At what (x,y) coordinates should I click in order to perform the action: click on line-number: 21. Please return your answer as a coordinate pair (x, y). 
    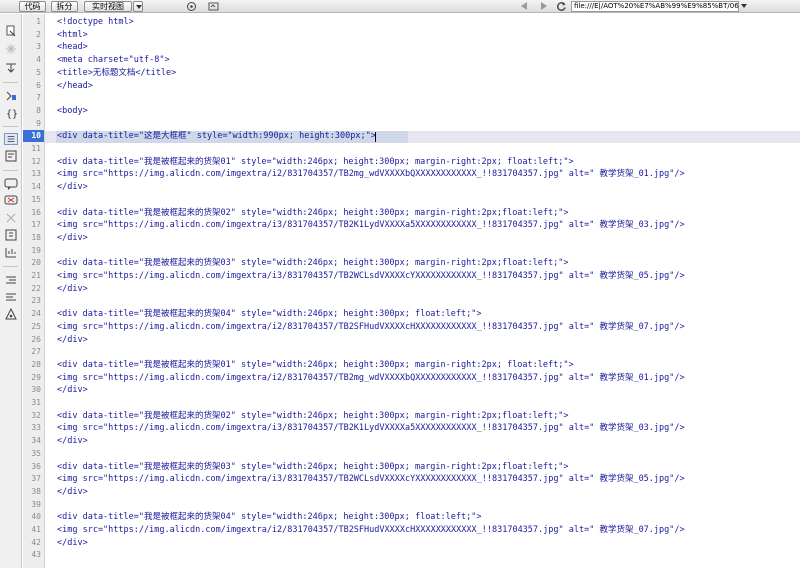
    Looking at the image, I should click on (36, 275).